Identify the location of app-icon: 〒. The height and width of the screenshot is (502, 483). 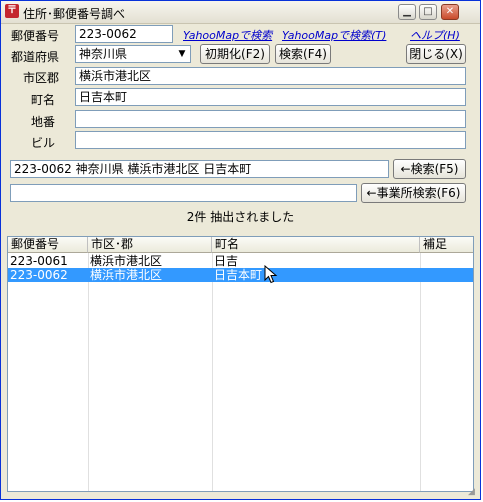
(12, 11).